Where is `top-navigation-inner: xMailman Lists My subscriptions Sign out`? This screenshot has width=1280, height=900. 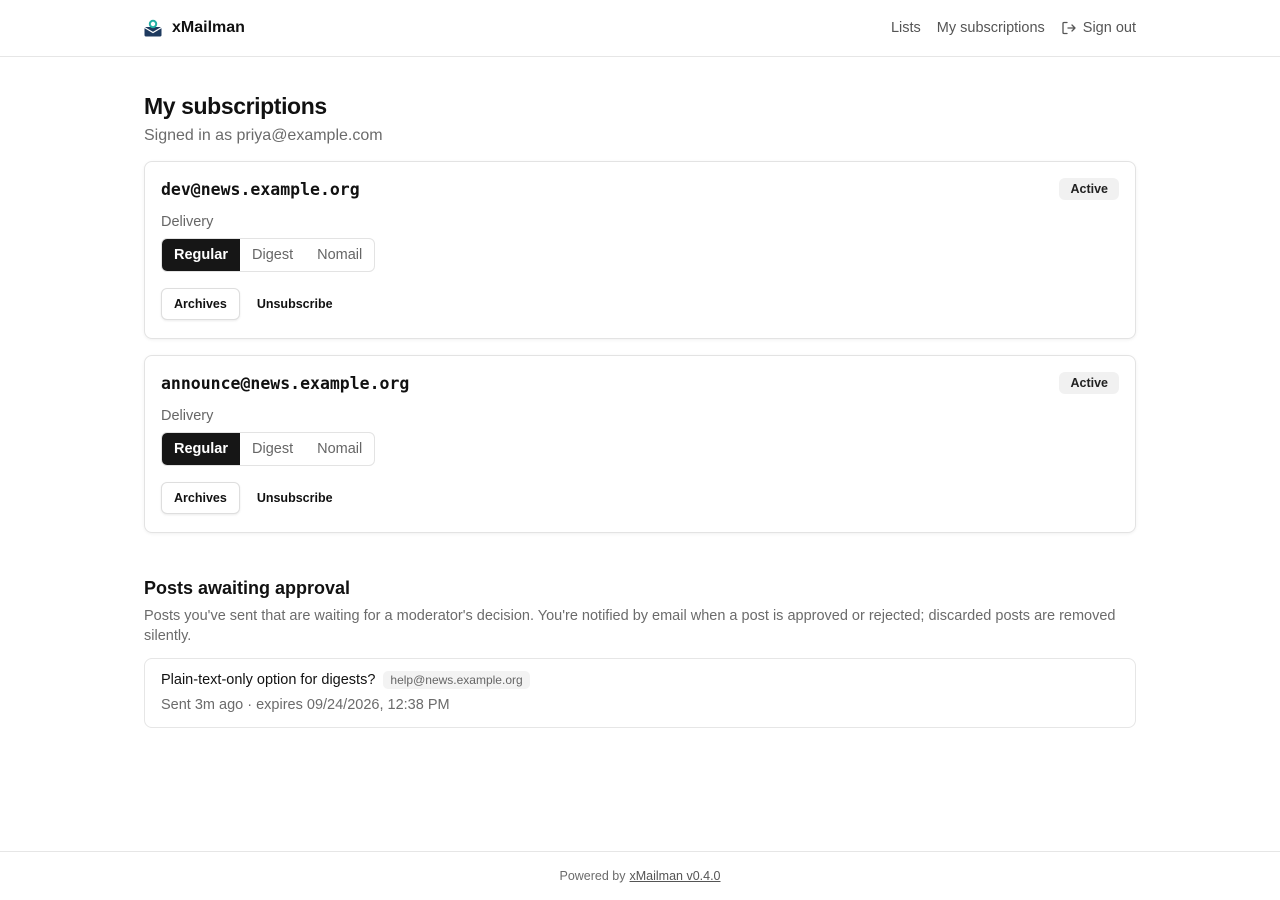 top-navigation-inner: xMailman Lists My subscriptions Sign out is located at coordinates (640, 28).